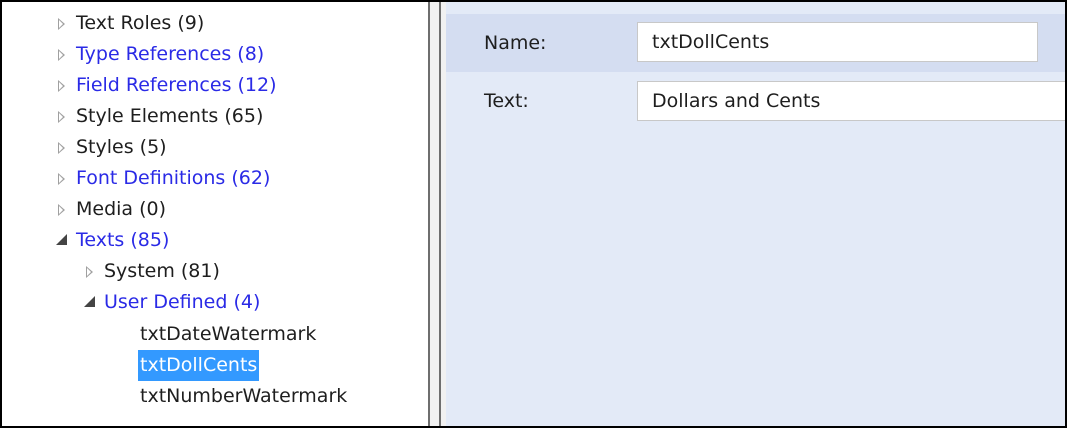  What do you see at coordinates (162, 271) in the screenshot?
I see `tree-item-label: System (81)` at bounding box center [162, 271].